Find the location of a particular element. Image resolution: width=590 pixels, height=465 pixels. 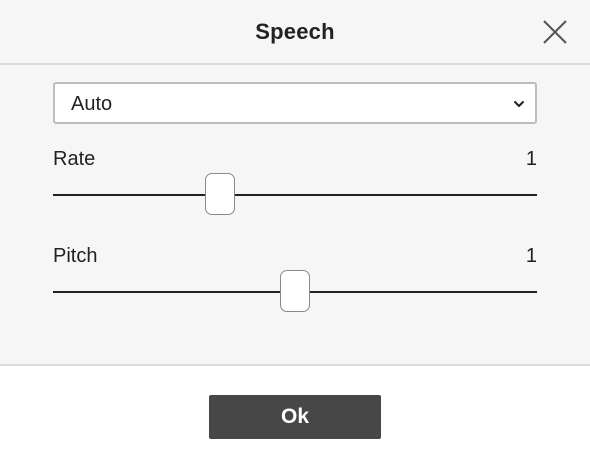

rate-slider-track is located at coordinates (295, 195).